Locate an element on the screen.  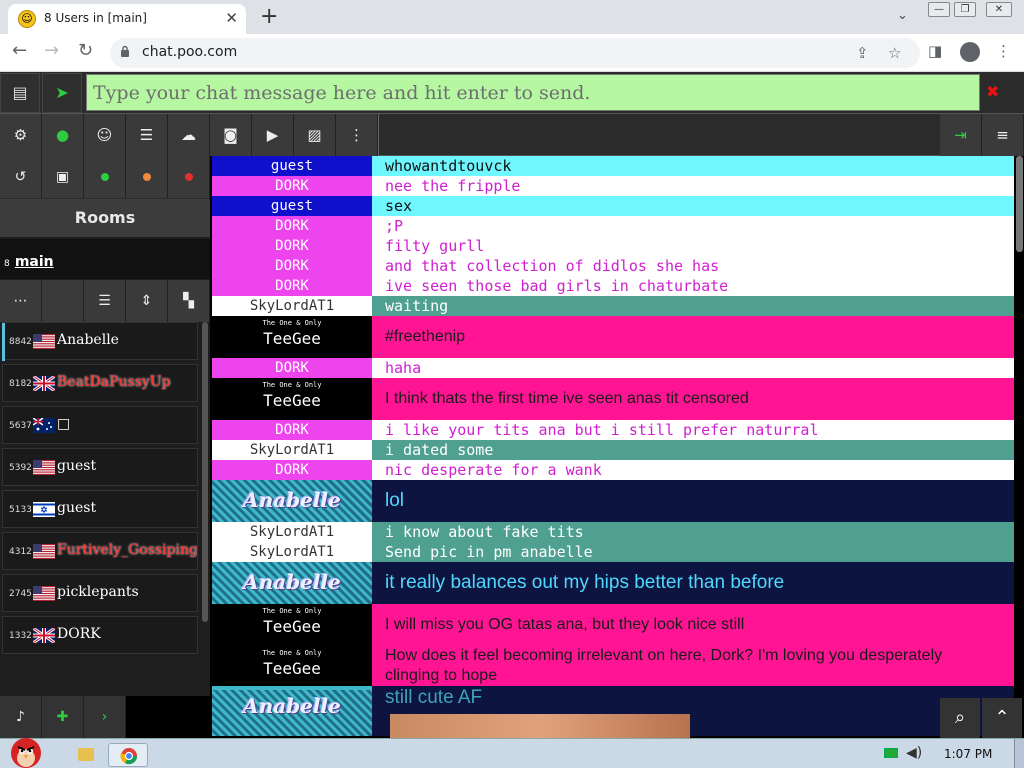
text-options-button: ☰ is located at coordinates (147, 135).